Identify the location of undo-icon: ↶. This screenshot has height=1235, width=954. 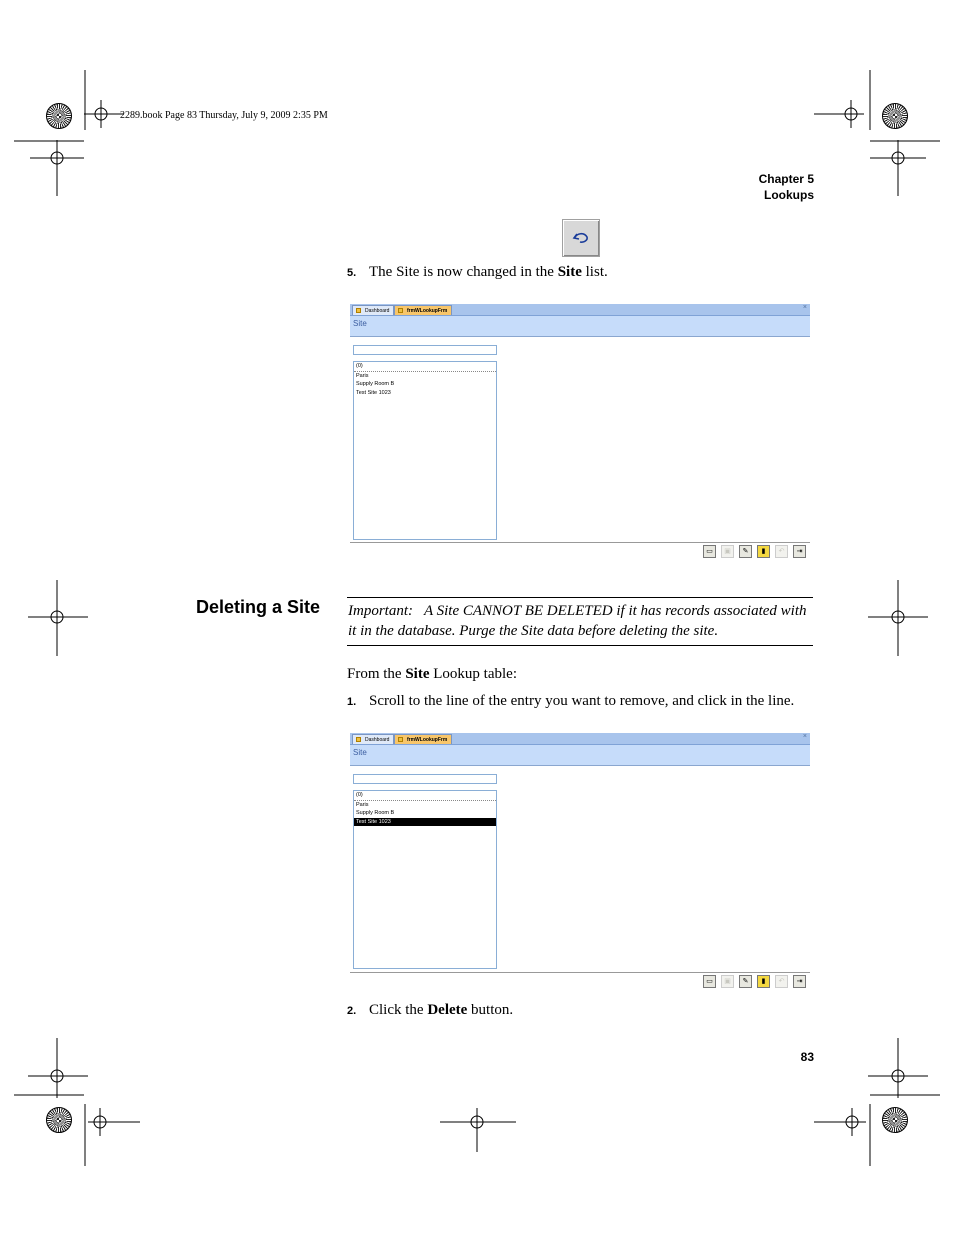
(781, 981).